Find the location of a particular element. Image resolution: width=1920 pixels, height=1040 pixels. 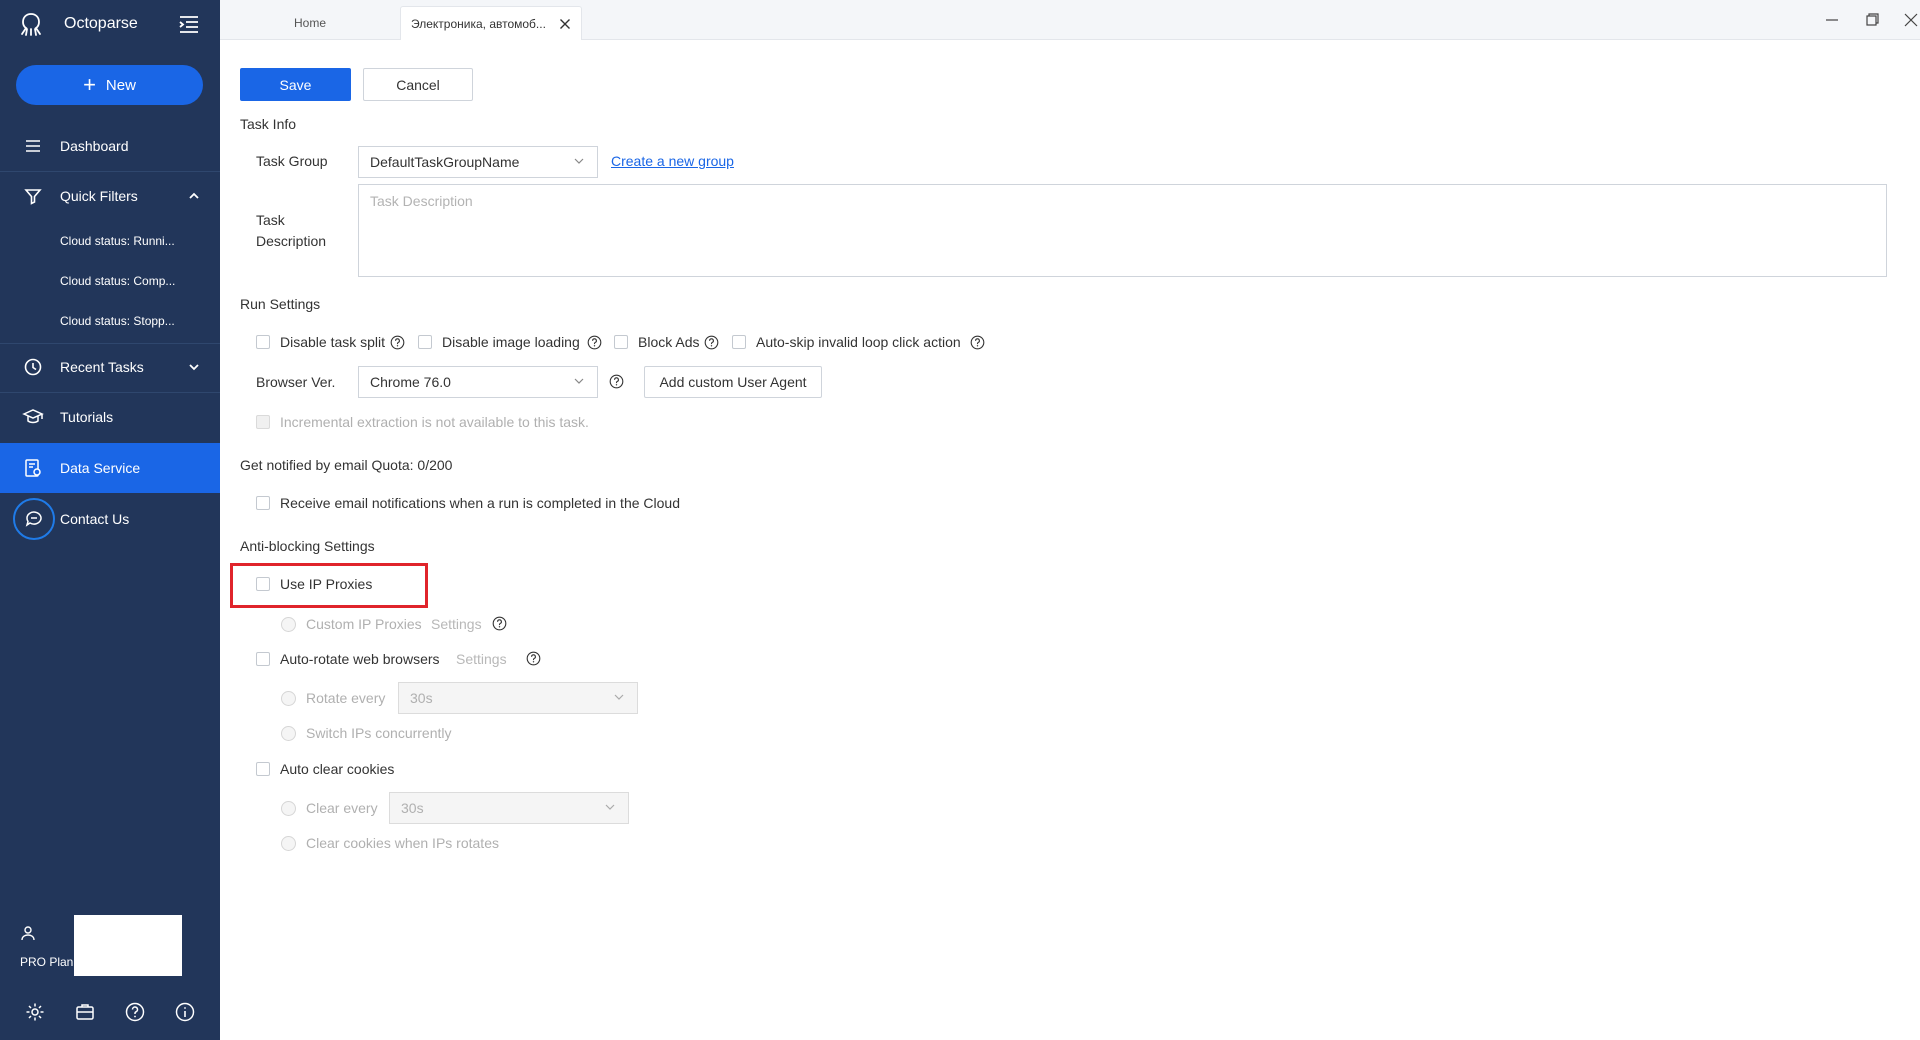

sidebar-item-contact-us: Contact Us is located at coordinates (110, 519).